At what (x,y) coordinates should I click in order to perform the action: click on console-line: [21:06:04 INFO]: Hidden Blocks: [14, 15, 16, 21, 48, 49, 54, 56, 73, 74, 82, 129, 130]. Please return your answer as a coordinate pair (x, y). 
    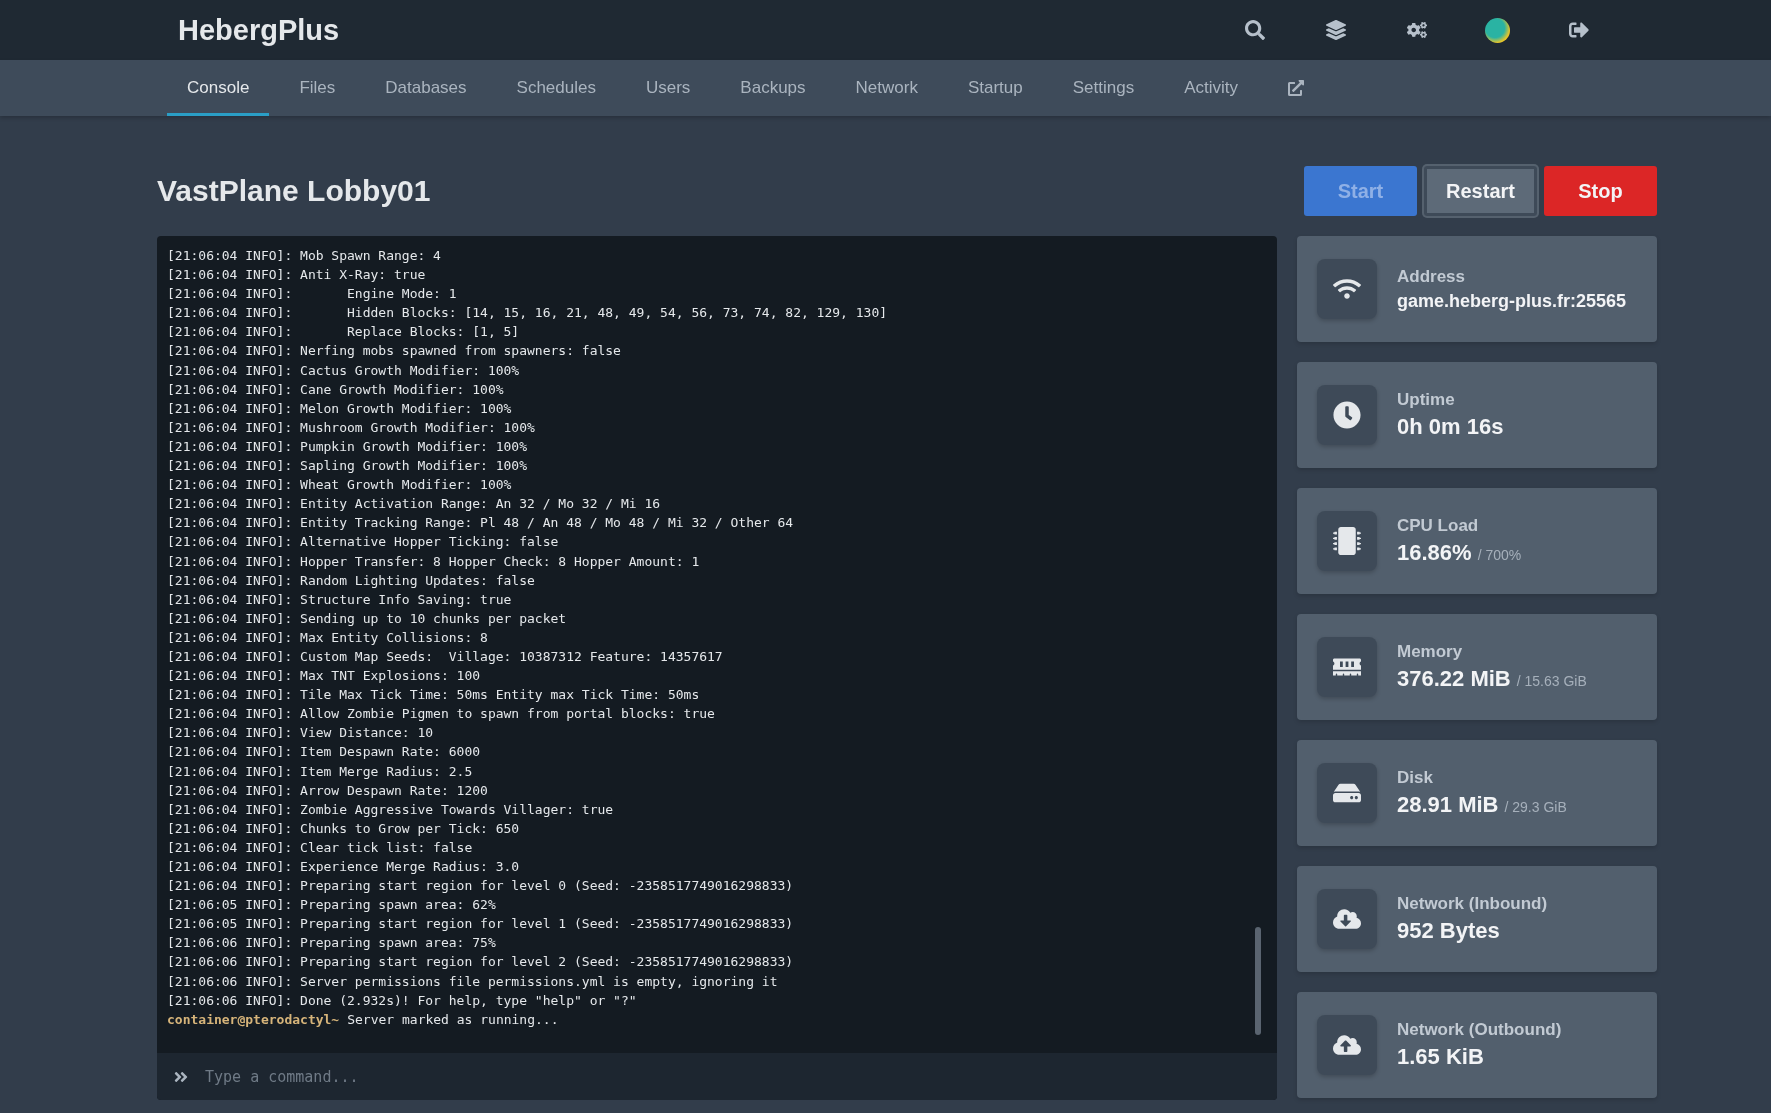
    Looking at the image, I should click on (527, 313).